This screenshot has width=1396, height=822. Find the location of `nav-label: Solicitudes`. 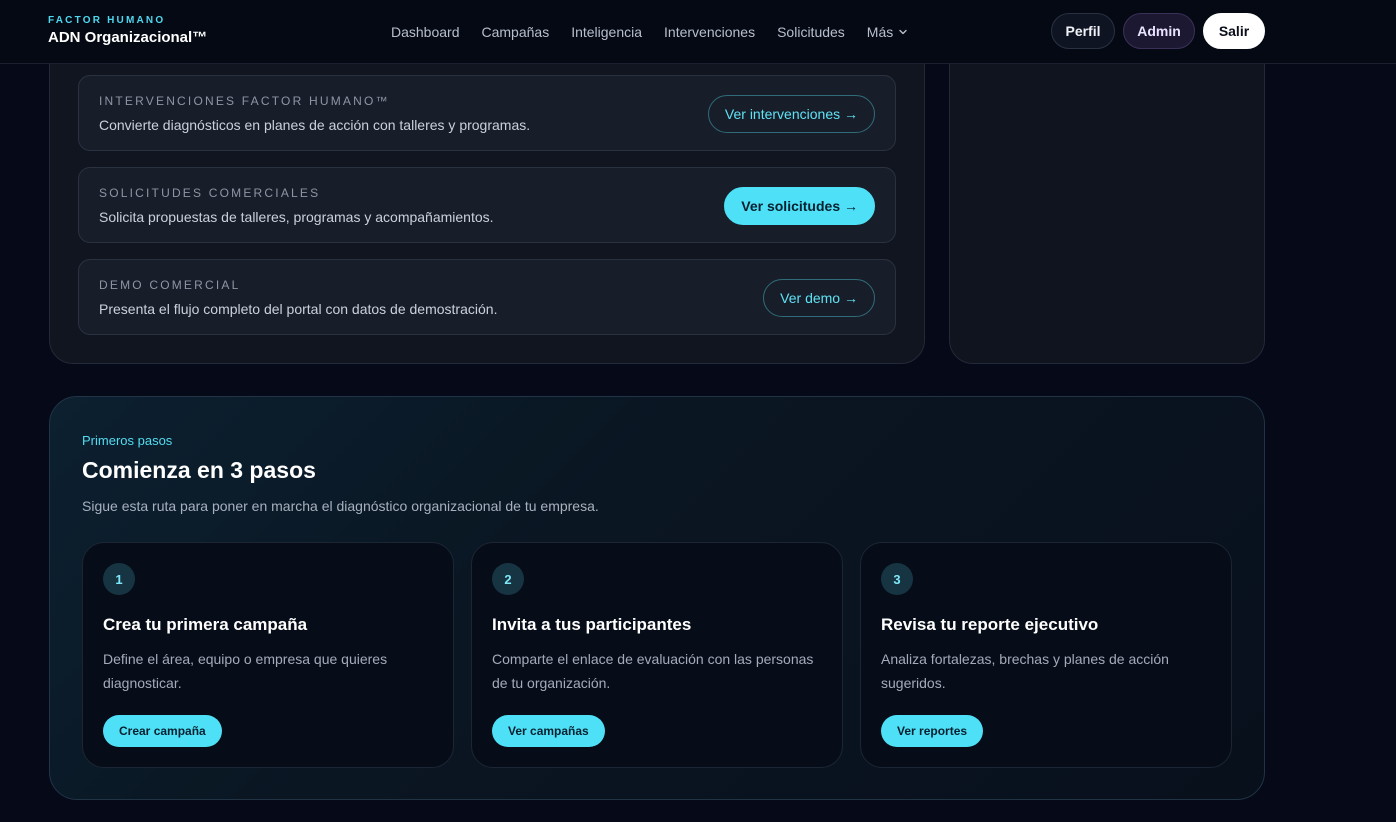

nav-label: Solicitudes is located at coordinates (811, 31).